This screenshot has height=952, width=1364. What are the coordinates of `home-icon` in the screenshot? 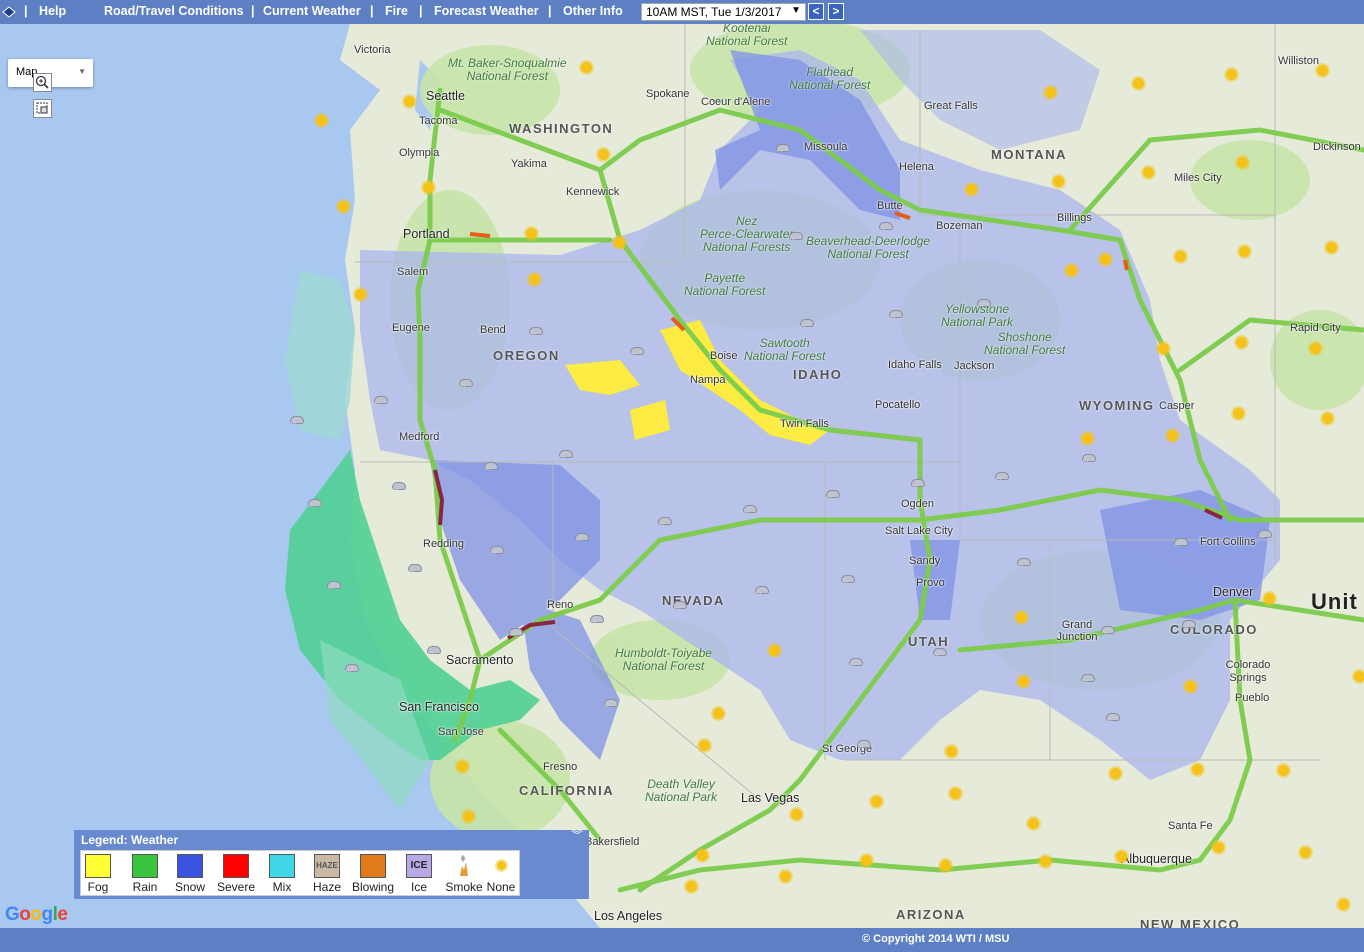 It's located at (9, 12).